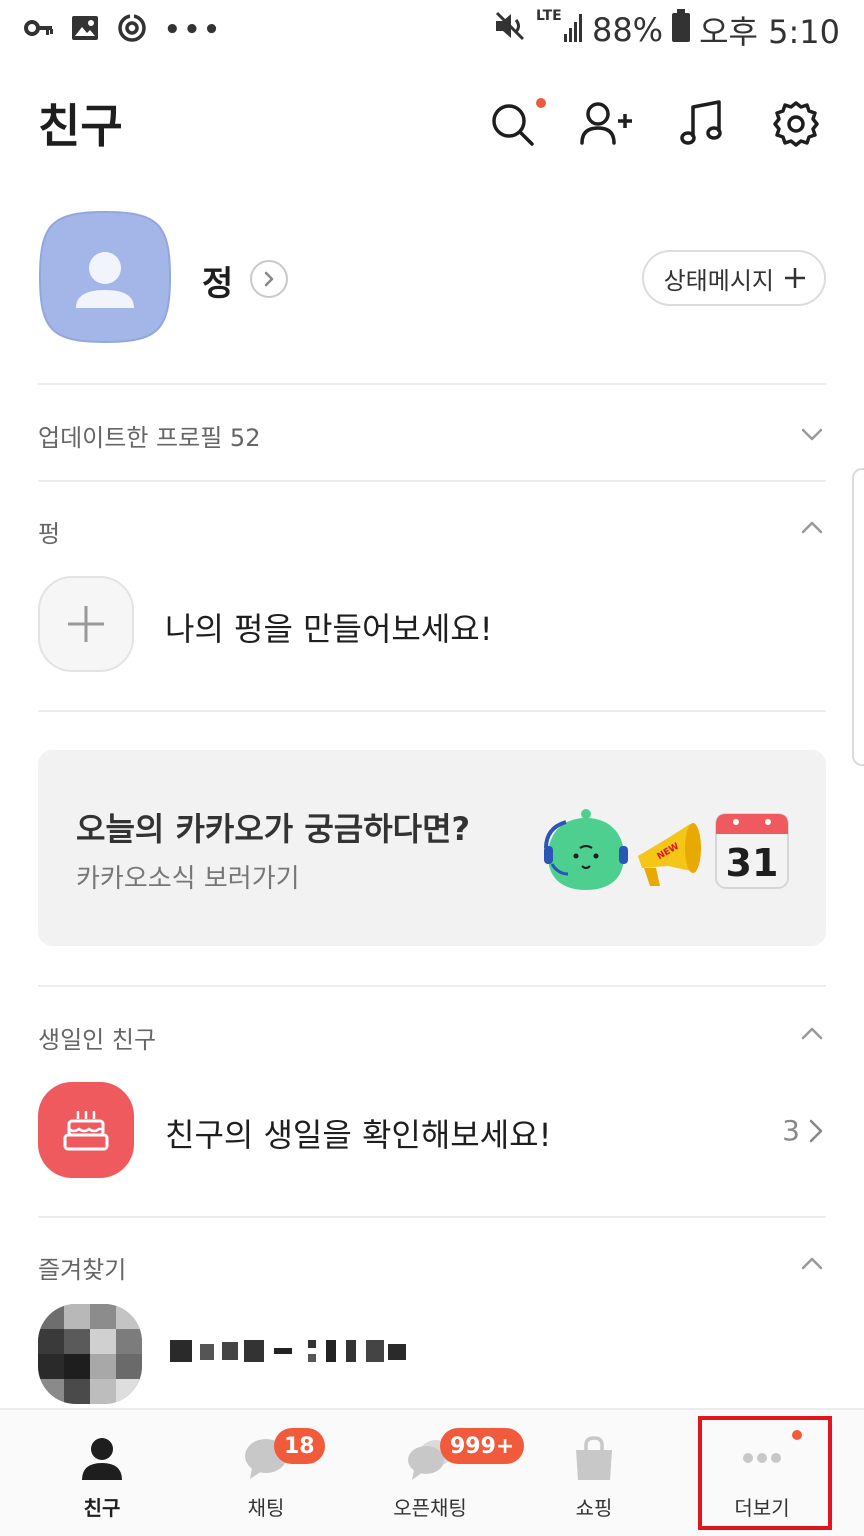 This screenshot has height=1536, width=864. I want to click on key-icon, so click(39, 30).